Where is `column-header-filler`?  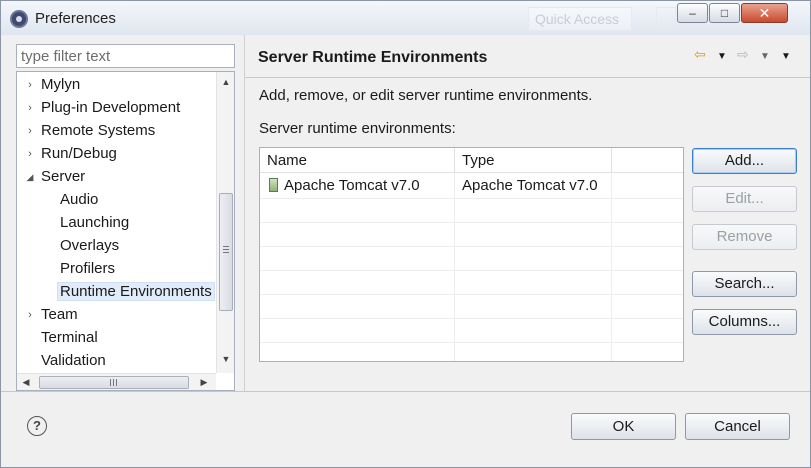
column-header-filler is located at coordinates (647, 160).